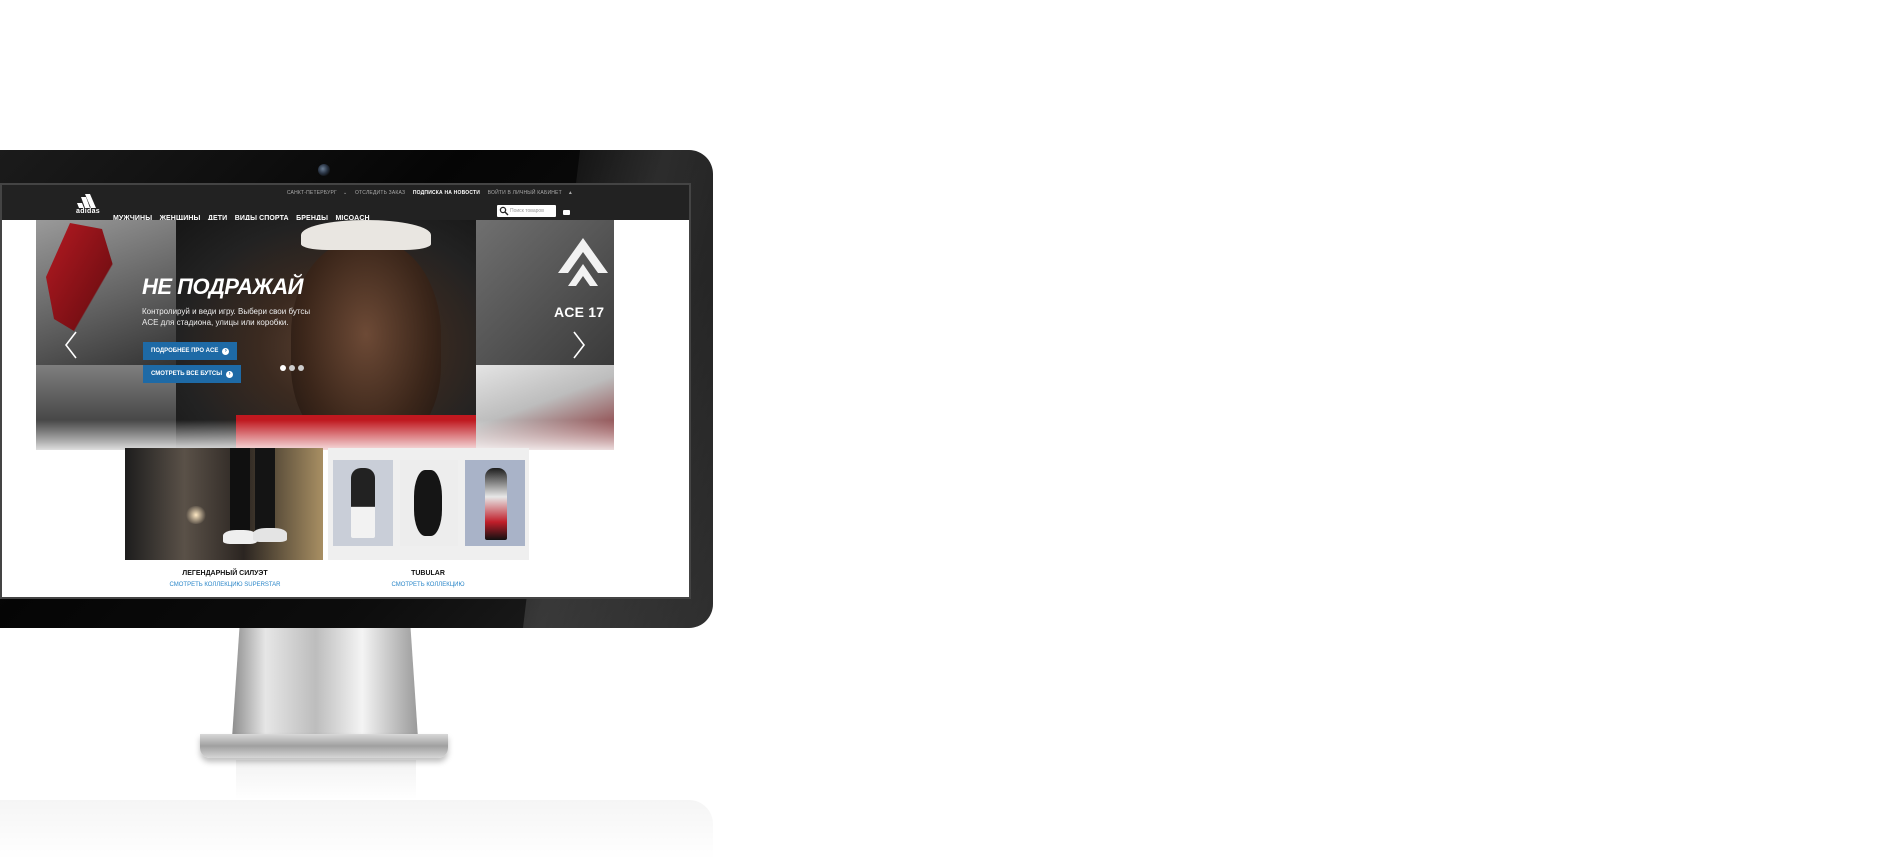  I want to click on monitor-base, so click(324, 746).